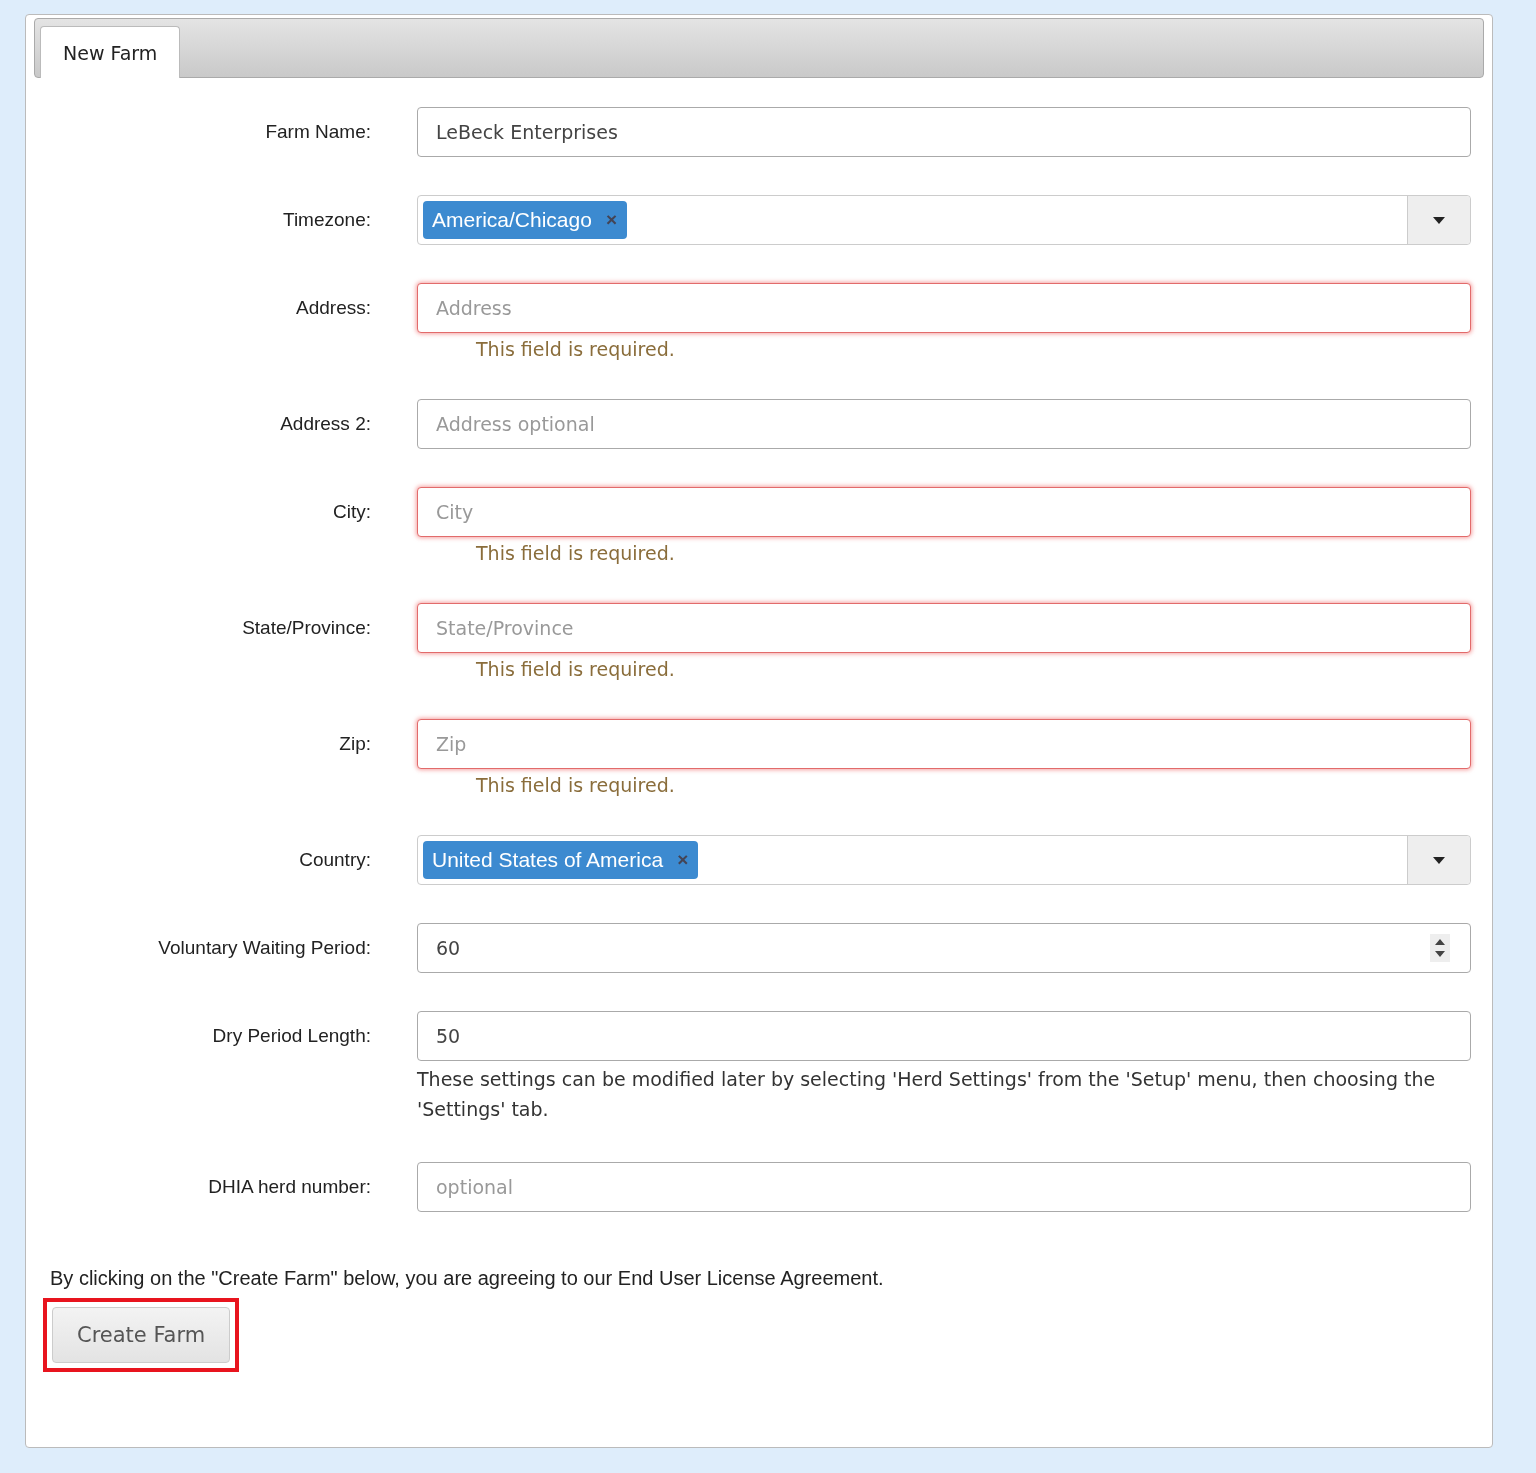 The image size is (1536, 1473). I want to click on field-label: Timezone:, so click(326, 220).